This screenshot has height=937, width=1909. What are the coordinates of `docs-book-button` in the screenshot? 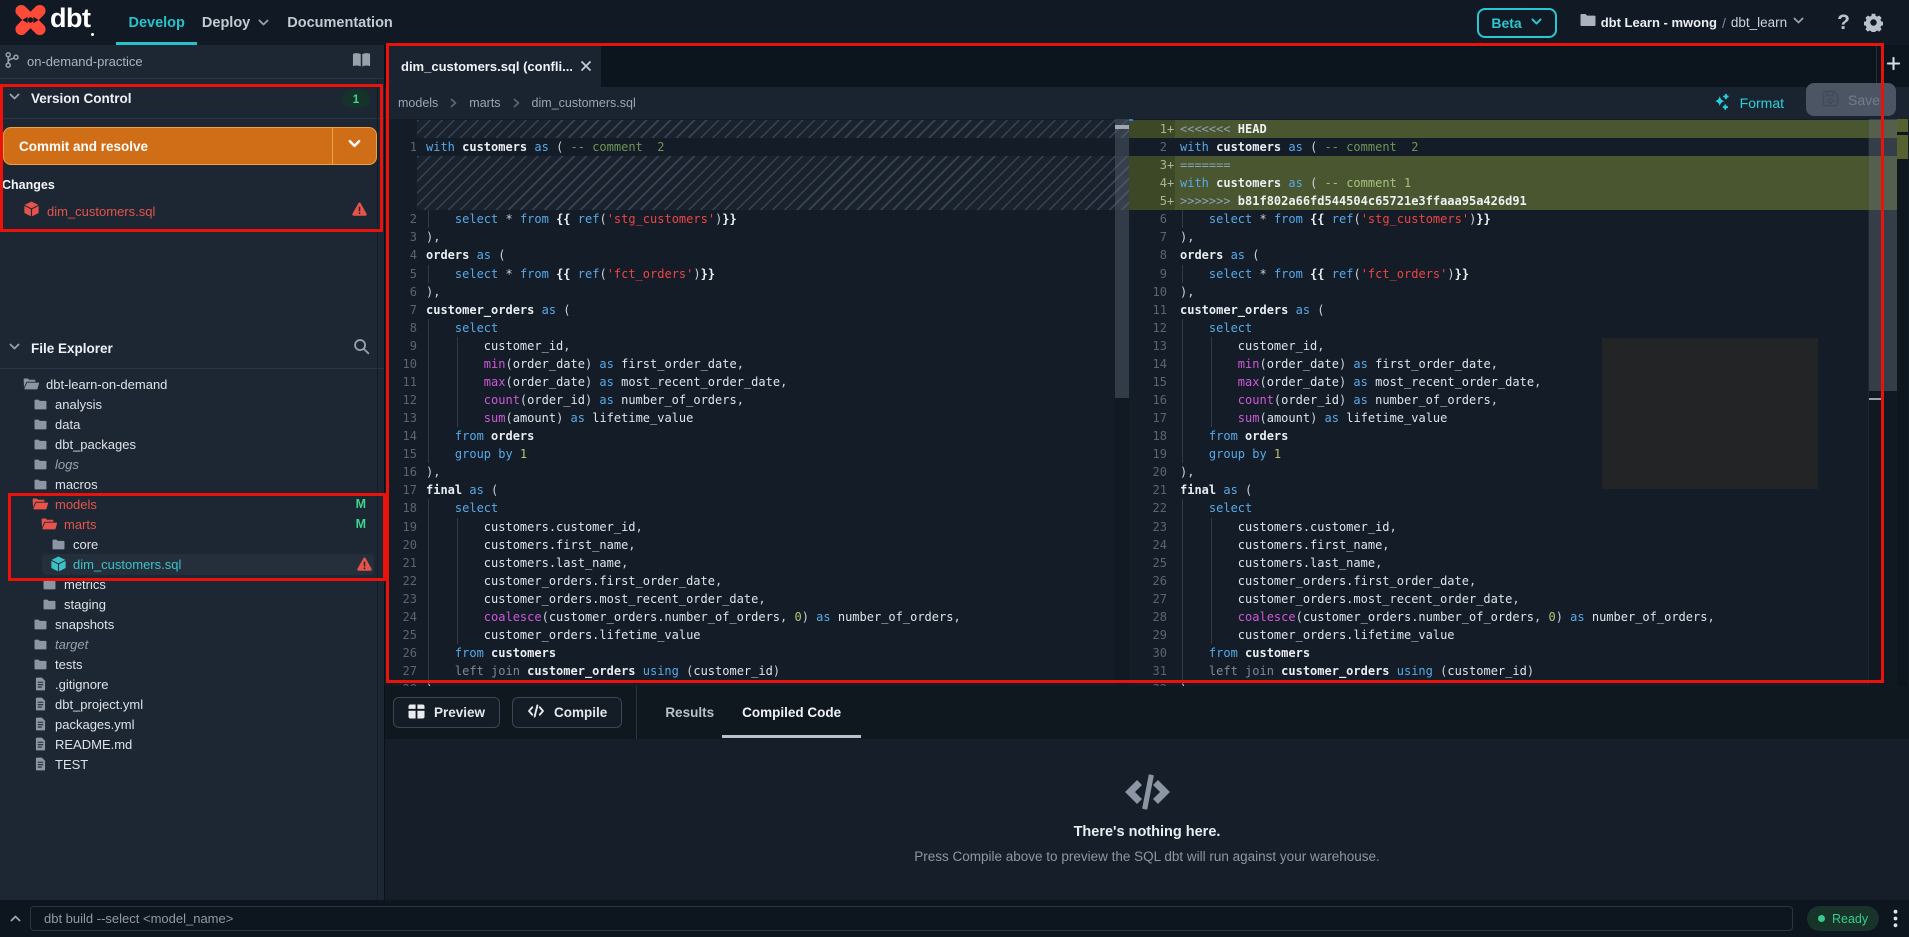 It's located at (361, 61).